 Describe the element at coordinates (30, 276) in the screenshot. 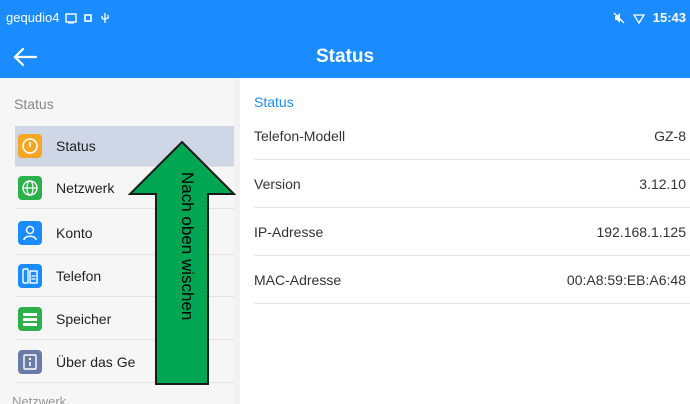

I see `desk-phone-icon` at that location.